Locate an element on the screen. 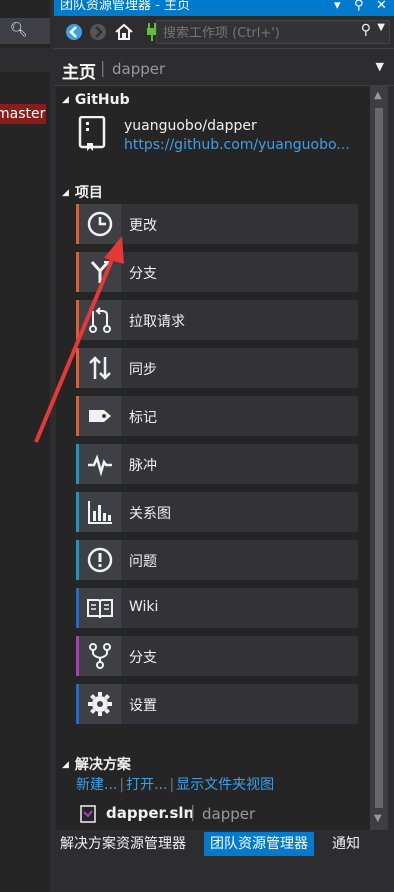  solution-file-icon is located at coordinates (88, 814).